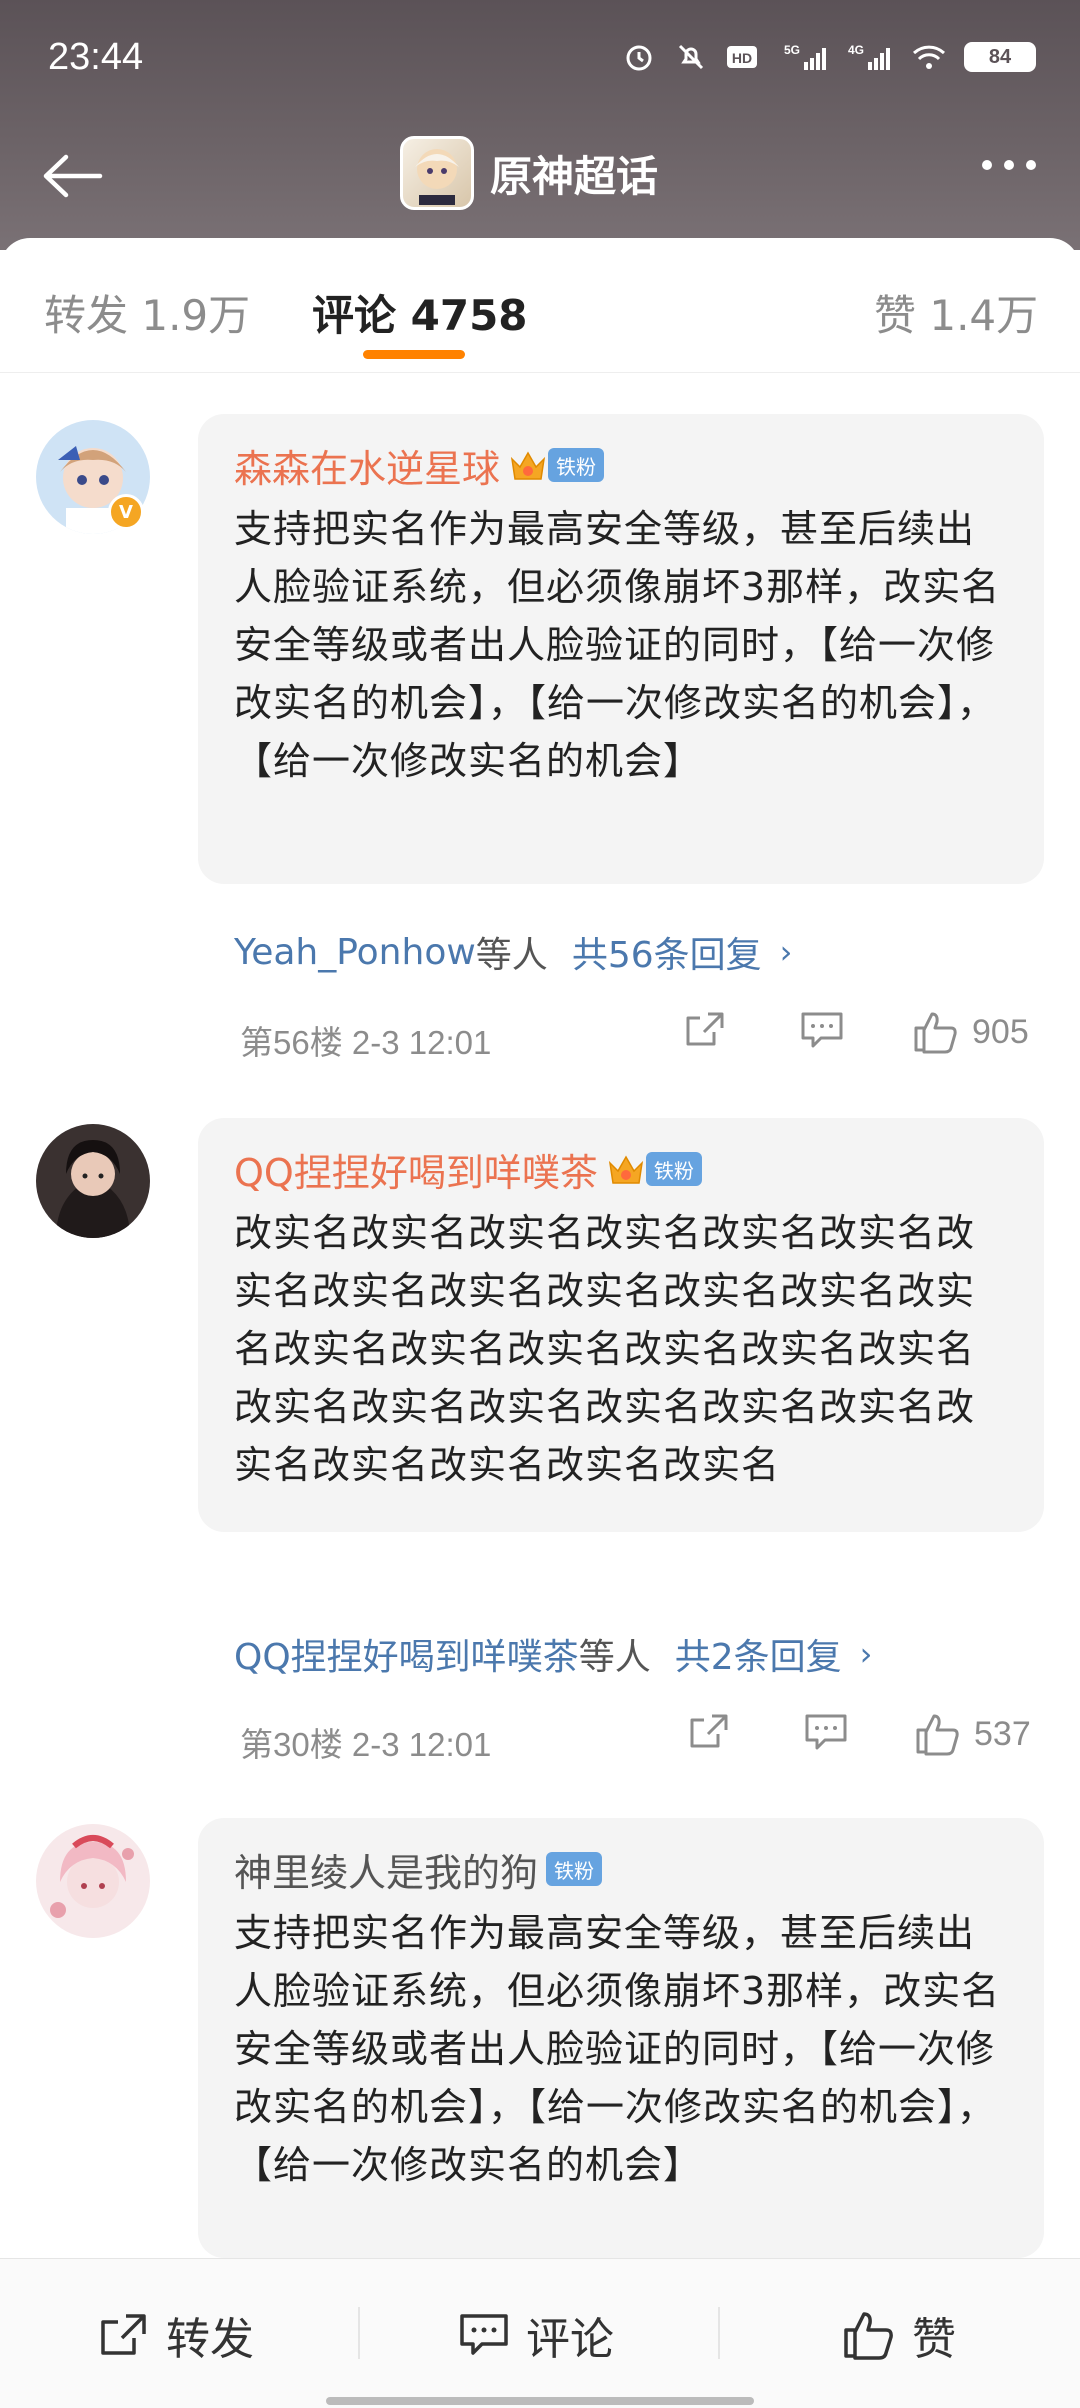 The width and height of the screenshot is (1080, 2408). Describe the element at coordinates (640, 1036) in the screenshot. I see `comment-meta: 第56楼 2-3 12:01 905` at that location.